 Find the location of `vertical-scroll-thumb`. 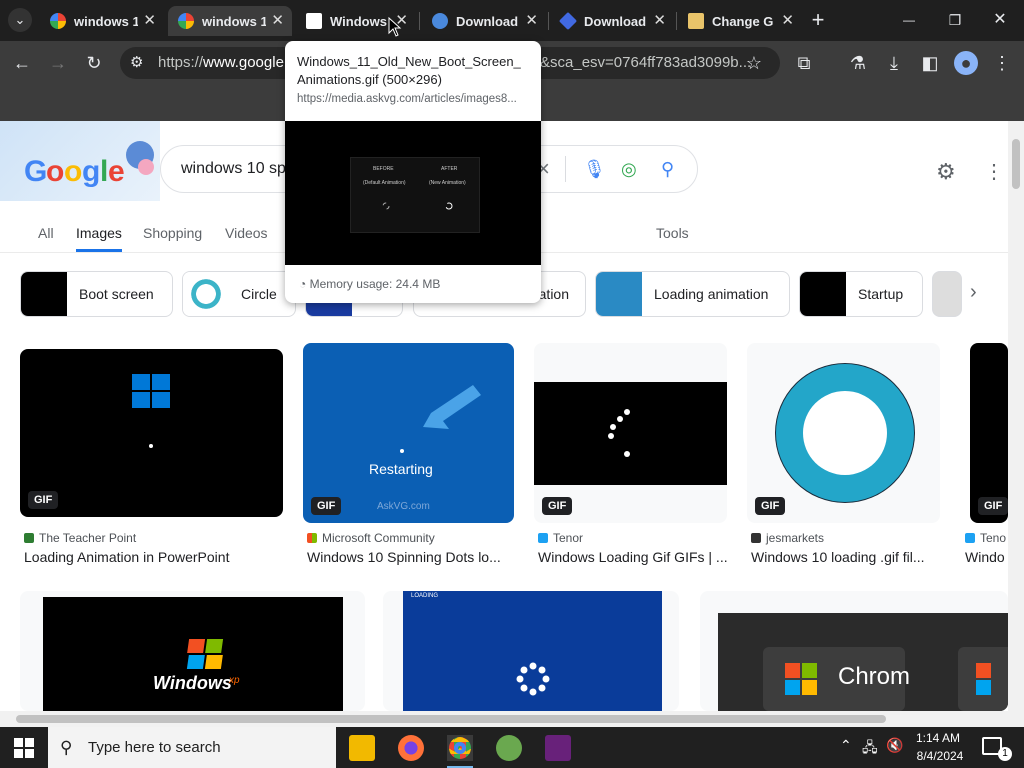

vertical-scroll-thumb is located at coordinates (1016, 164).